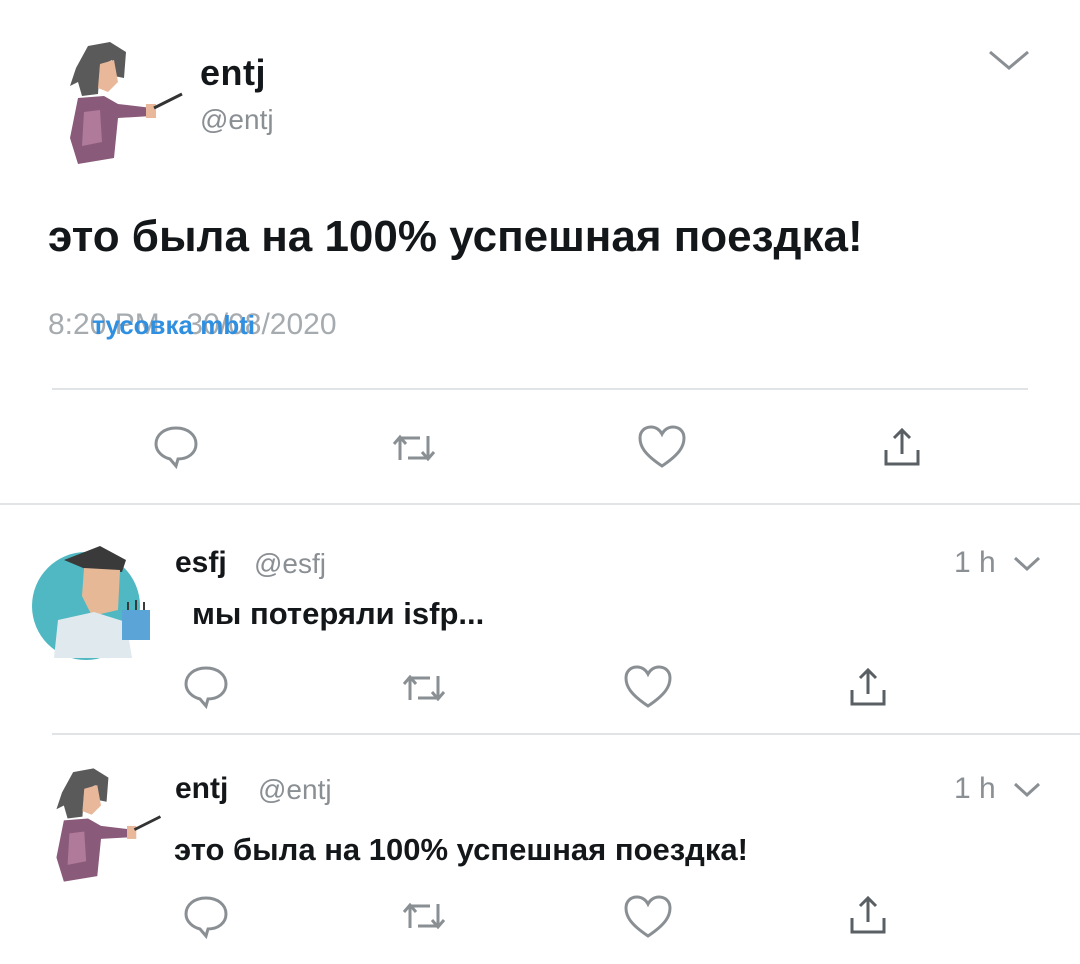 Image resolution: width=1080 pixels, height=964 pixels. I want to click on author-name: esfj, so click(201, 563).